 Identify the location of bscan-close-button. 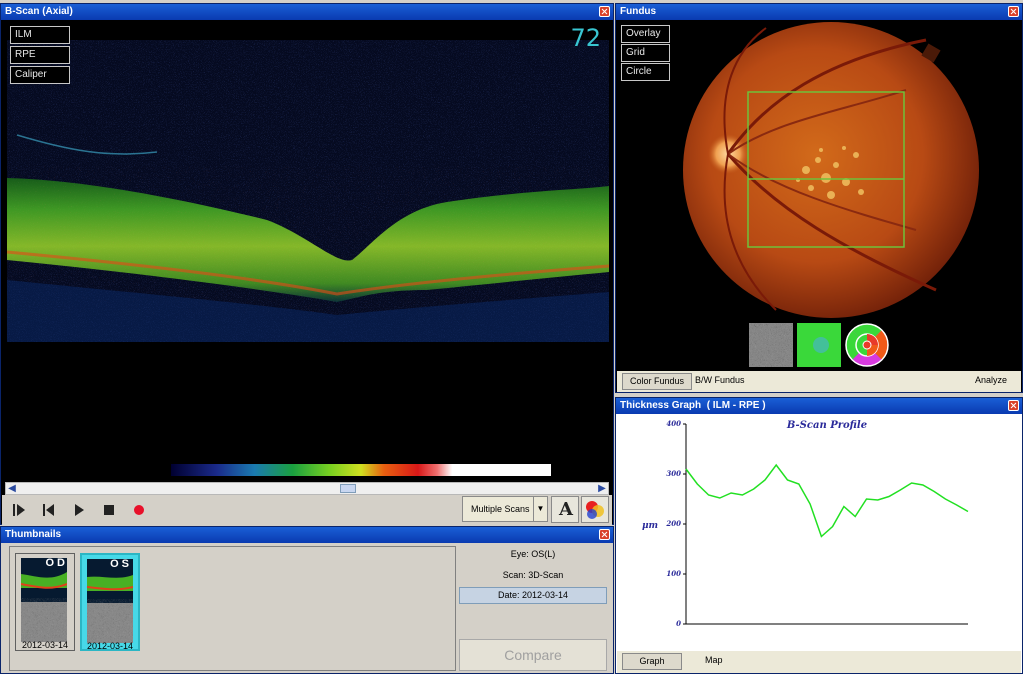
(604, 11).